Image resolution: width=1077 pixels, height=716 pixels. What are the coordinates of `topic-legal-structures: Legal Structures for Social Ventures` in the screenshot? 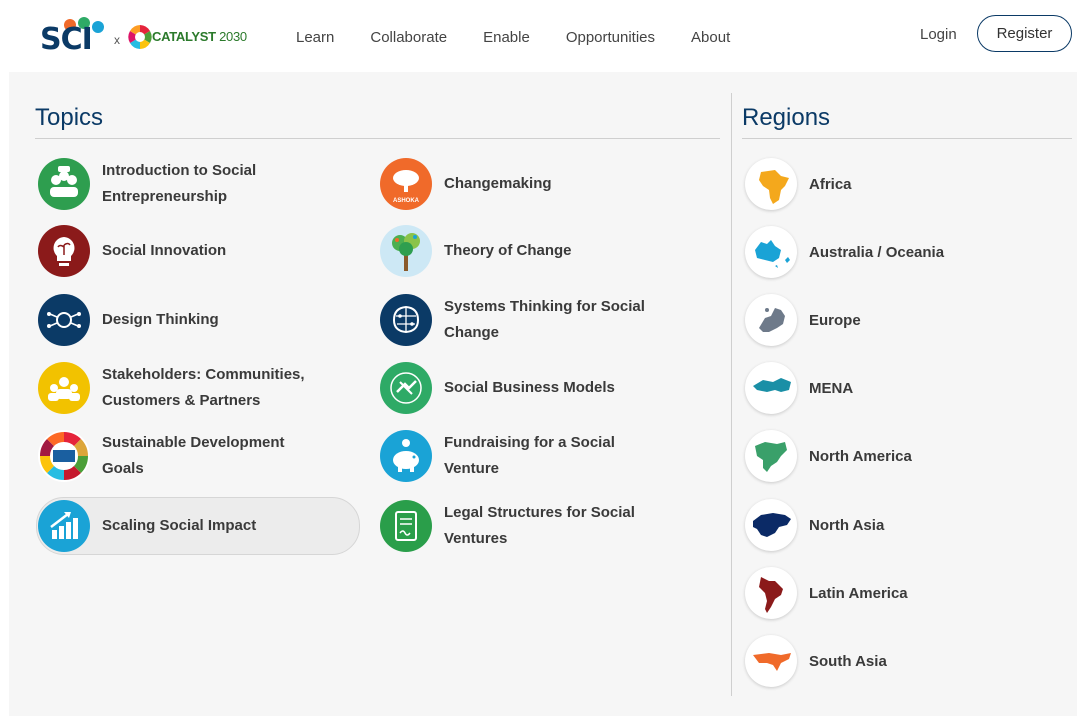 It's located at (522, 526).